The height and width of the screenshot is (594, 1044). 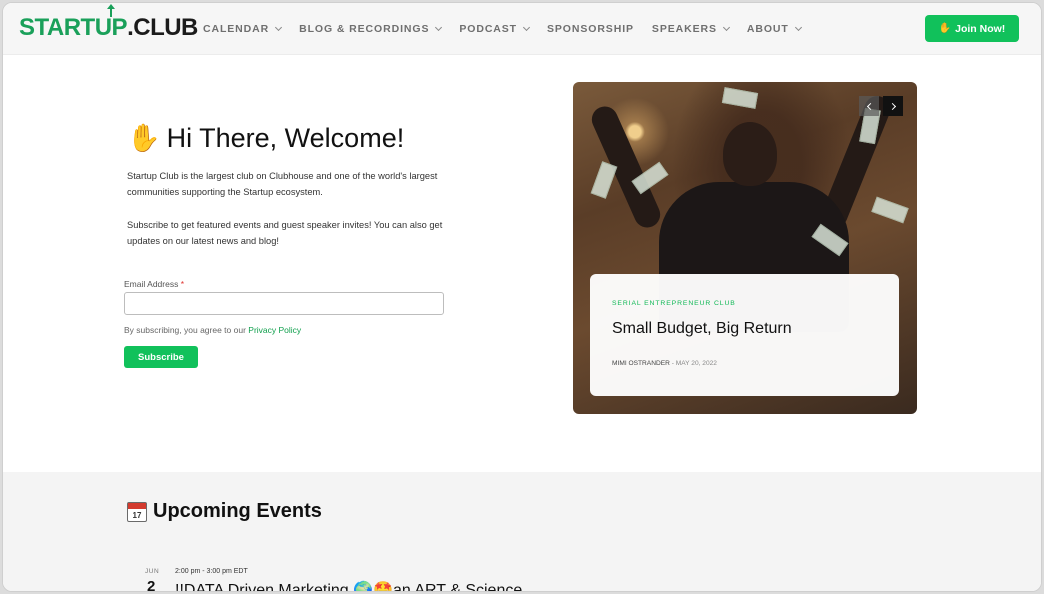 I want to click on nav-sponsorship: SPONSORSHIP, so click(x=590, y=29).